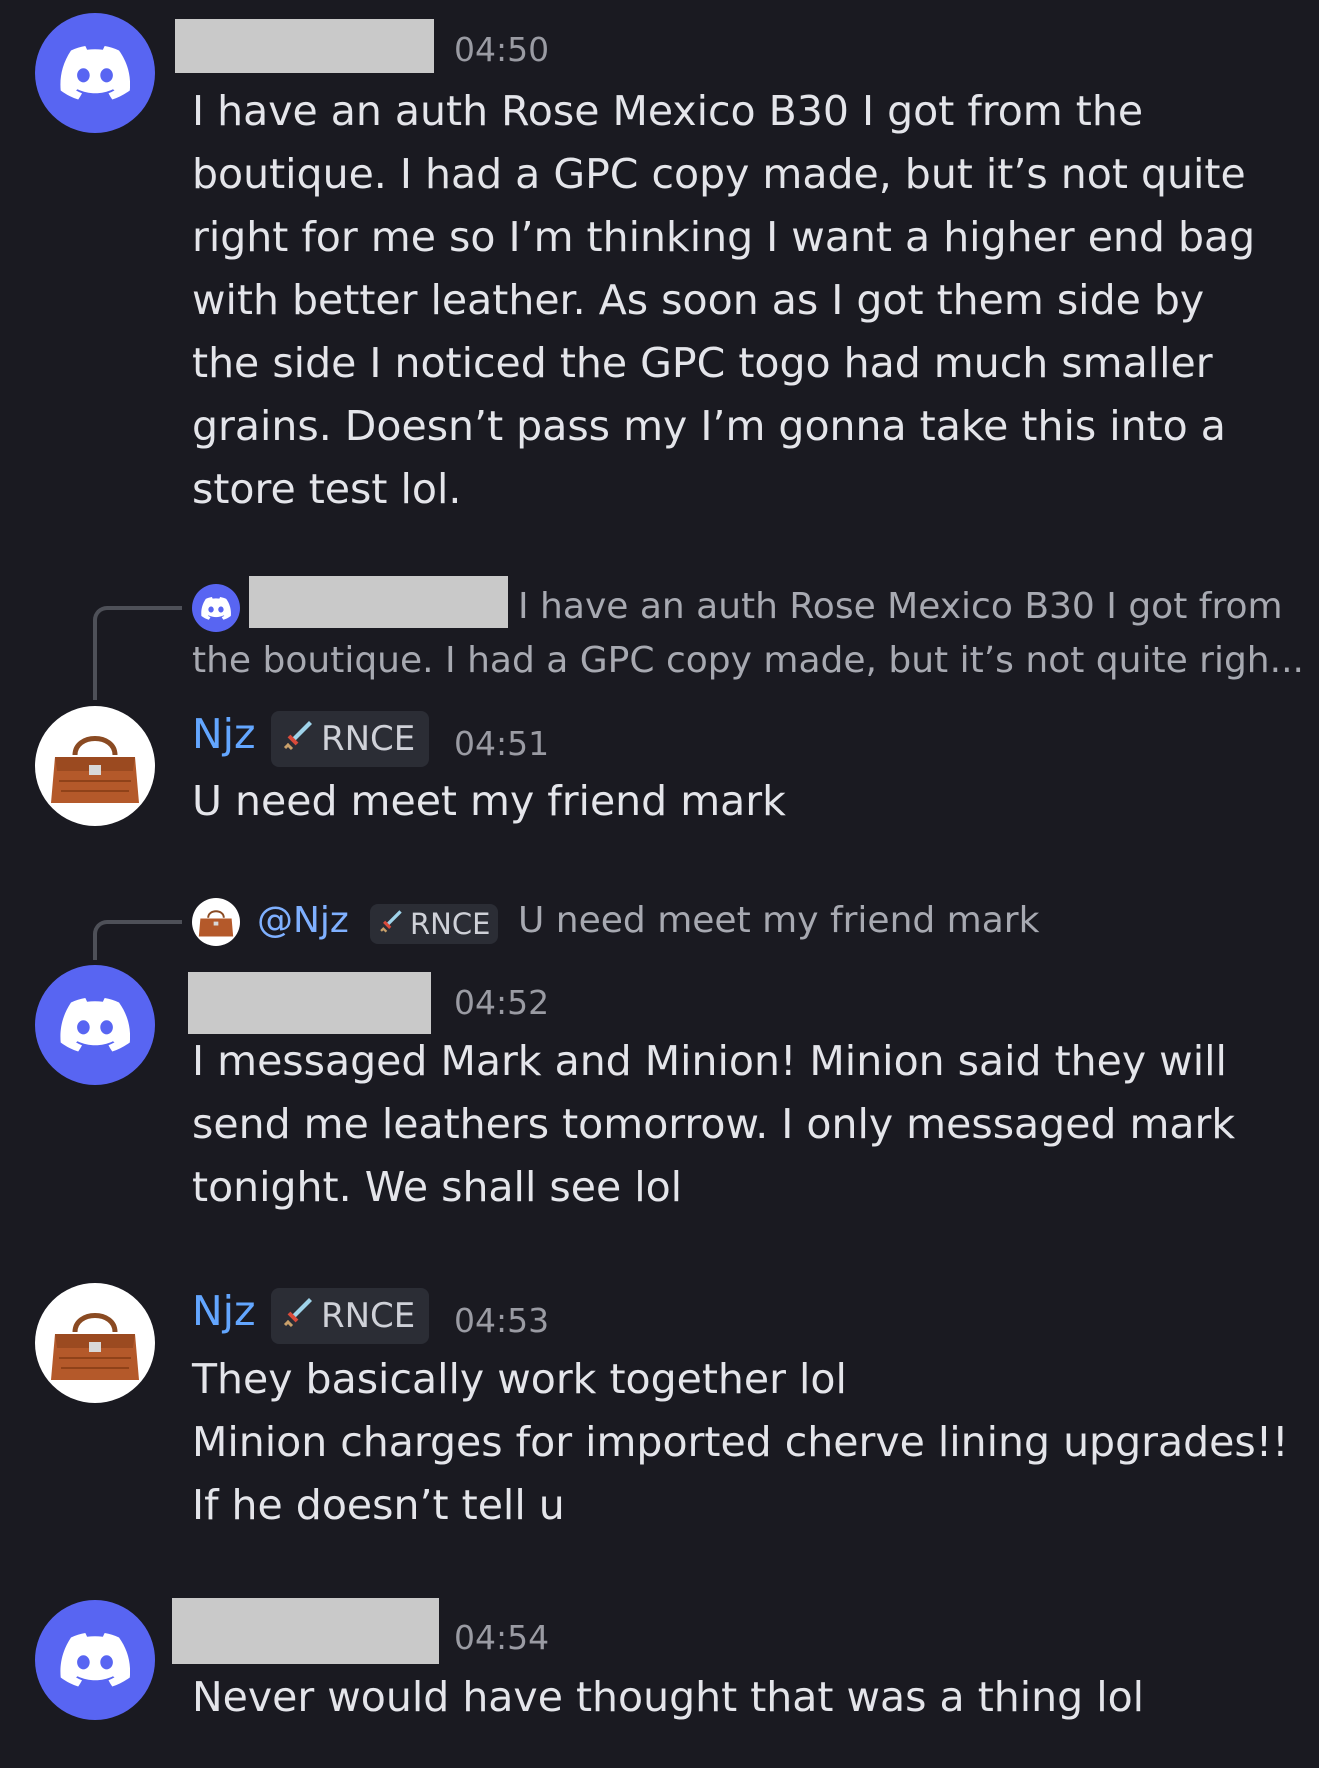 The height and width of the screenshot is (1768, 1319). What do you see at coordinates (502, 1637) in the screenshot?
I see `timestamp: 04:54` at bounding box center [502, 1637].